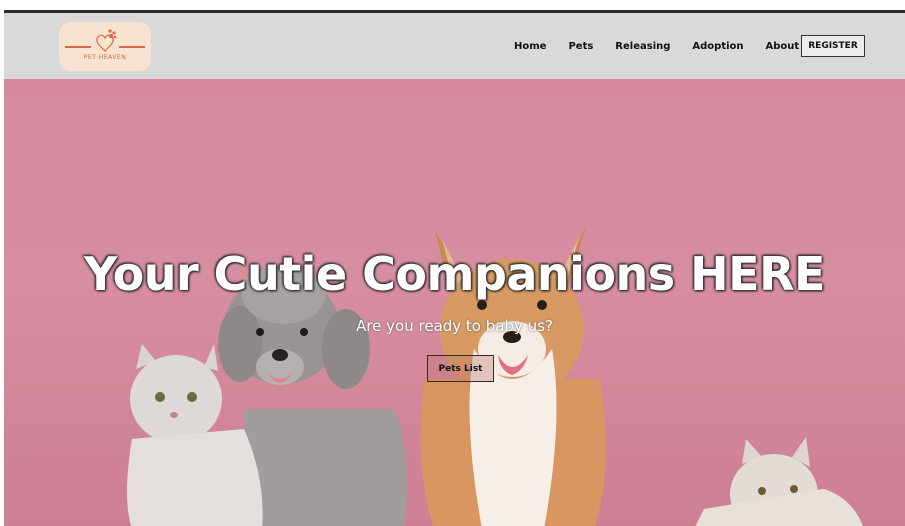  What do you see at coordinates (676, 46) in the screenshot?
I see `main-menu: Home Pets Releasing Adoption About Us` at bounding box center [676, 46].